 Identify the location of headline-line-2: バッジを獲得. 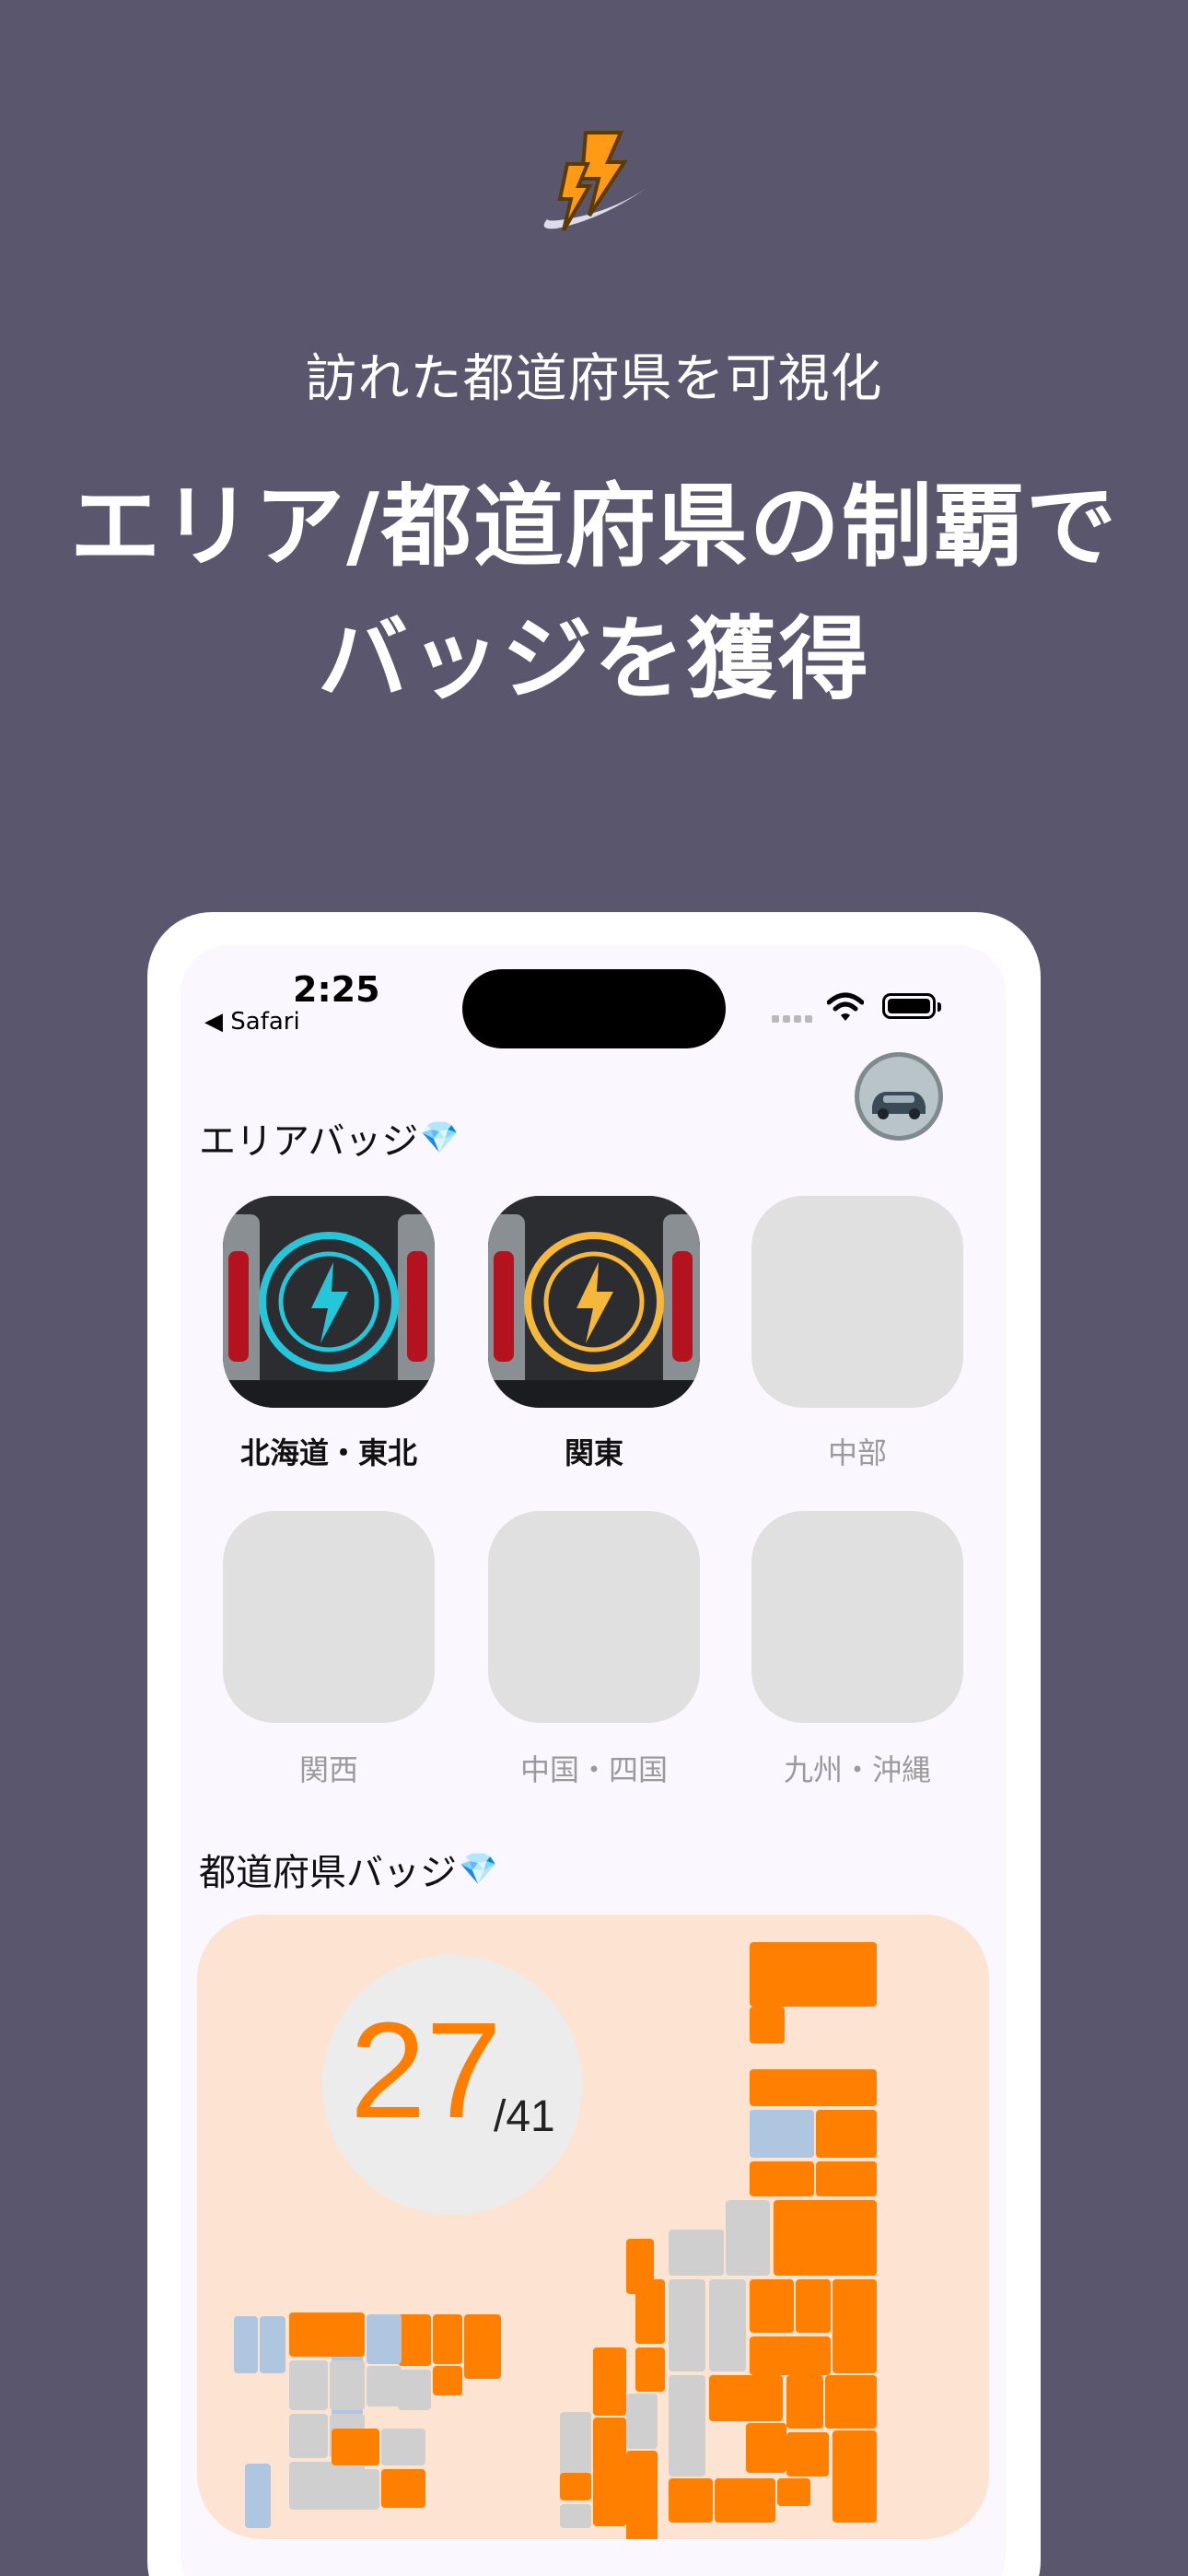
(593, 659).